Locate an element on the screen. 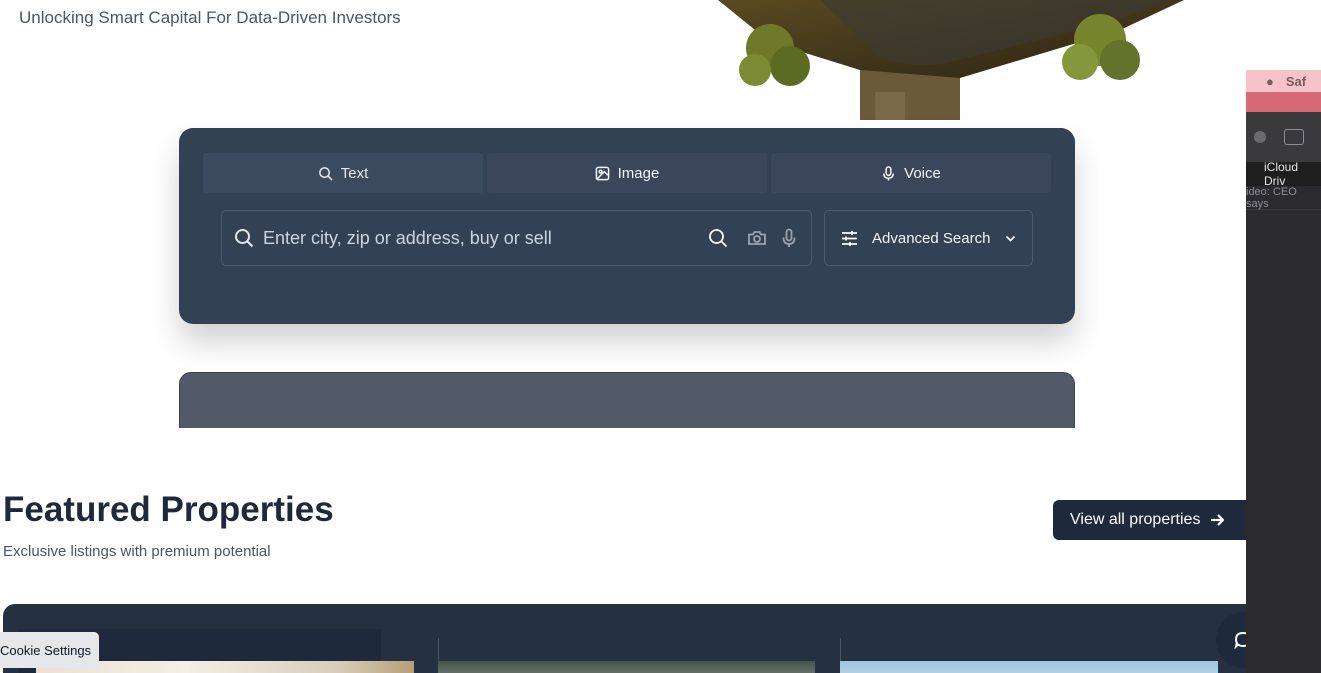 The width and height of the screenshot is (1321, 673). cookie-settings-button: Cookie Settings is located at coordinates (49, 650).